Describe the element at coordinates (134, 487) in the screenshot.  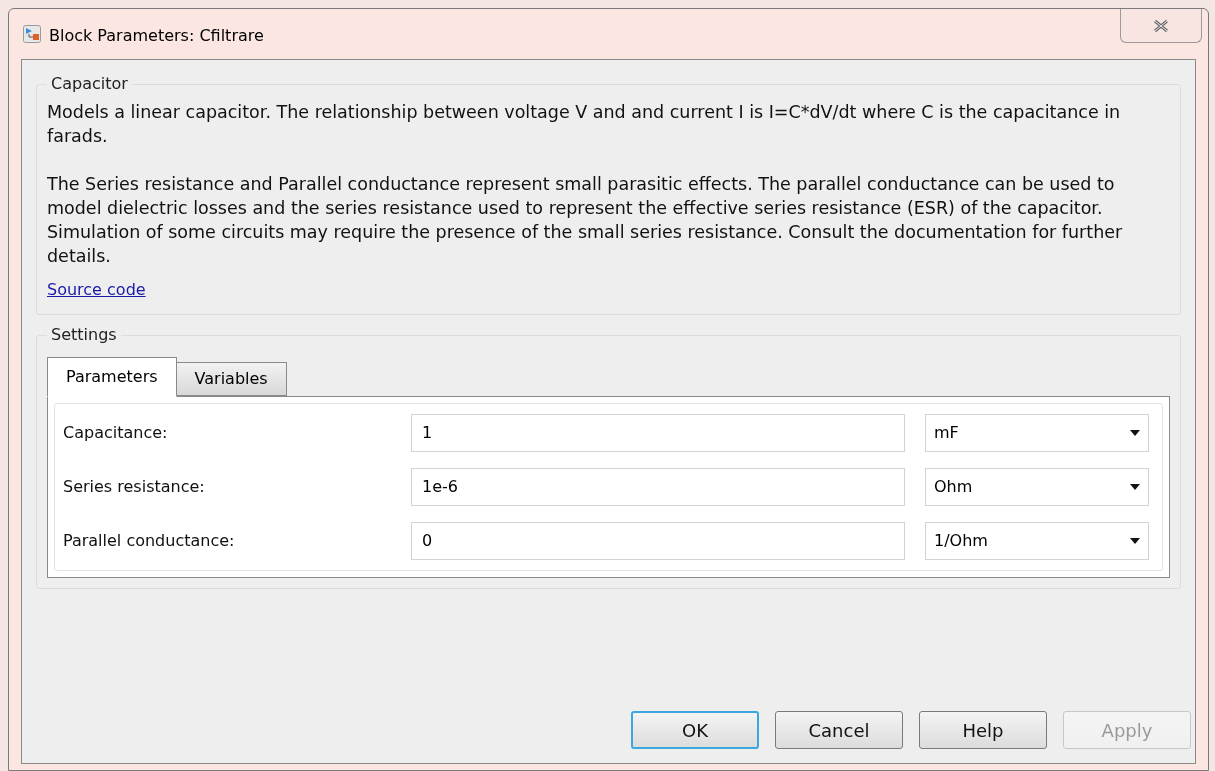
I see `parameter-label: Series resistance:` at that location.